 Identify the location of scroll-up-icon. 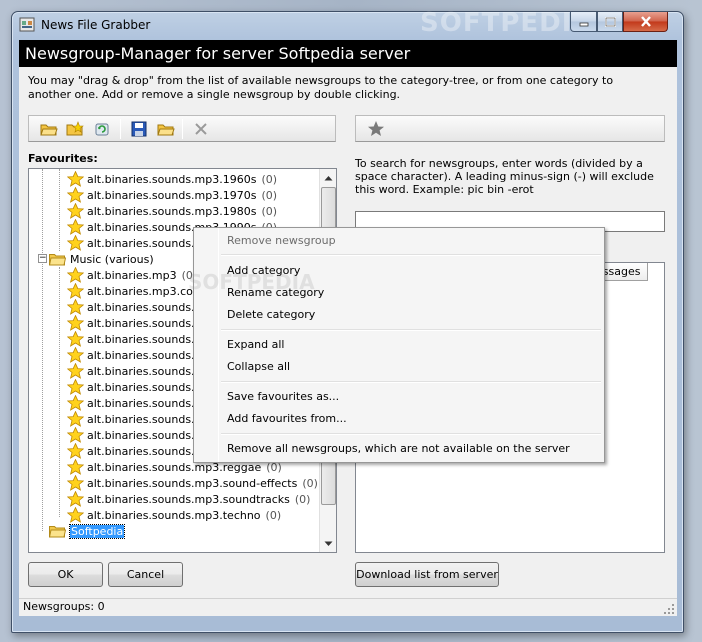
(328, 177).